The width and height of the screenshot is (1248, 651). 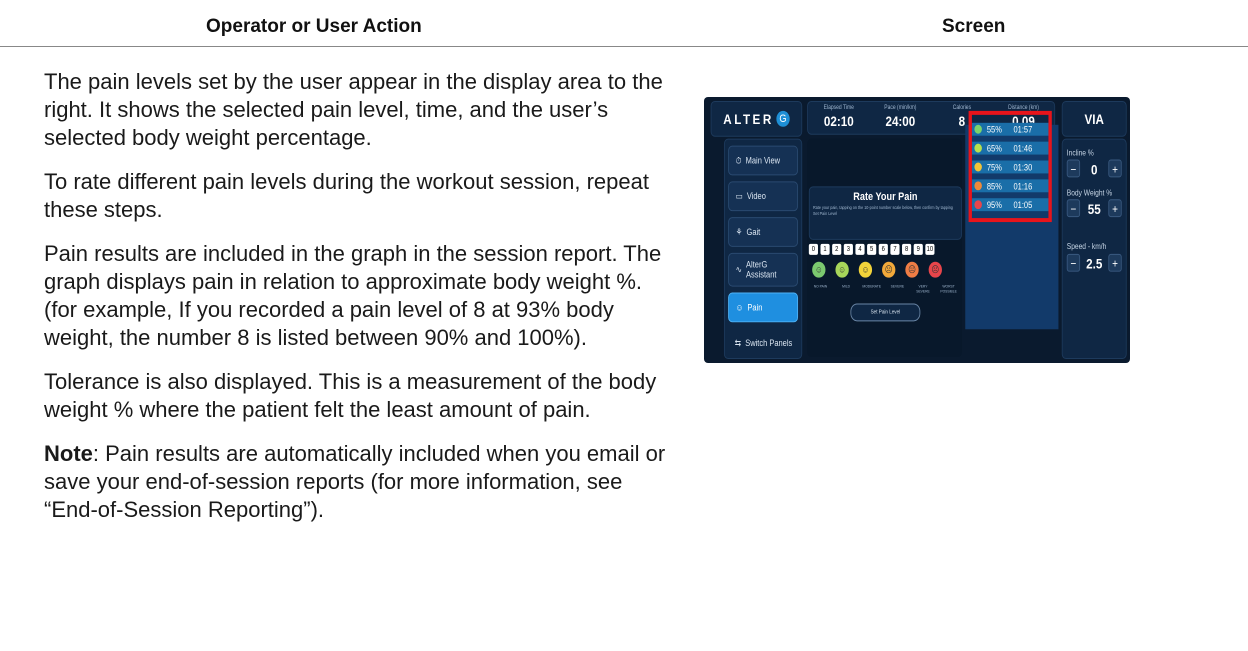 What do you see at coordinates (1089, 193) in the screenshot?
I see `body-weight-label: Body Weight %` at bounding box center [1089, 193].